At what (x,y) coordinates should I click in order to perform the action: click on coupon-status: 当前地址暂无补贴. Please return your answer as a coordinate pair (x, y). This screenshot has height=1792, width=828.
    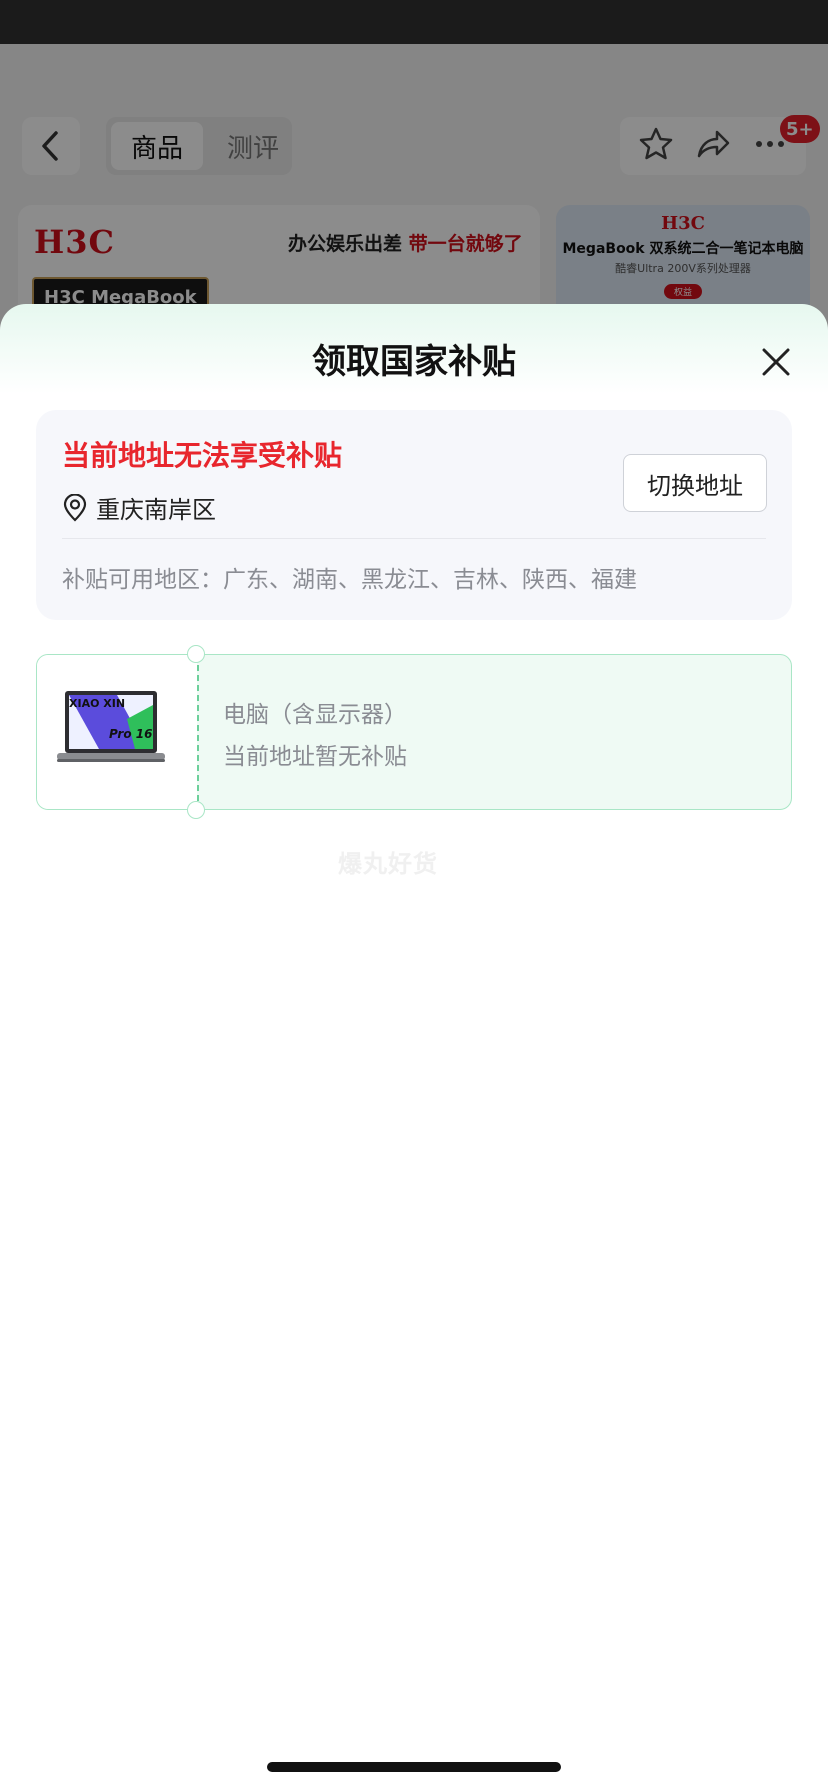
    Looking at the image, I should click on (315, 757).